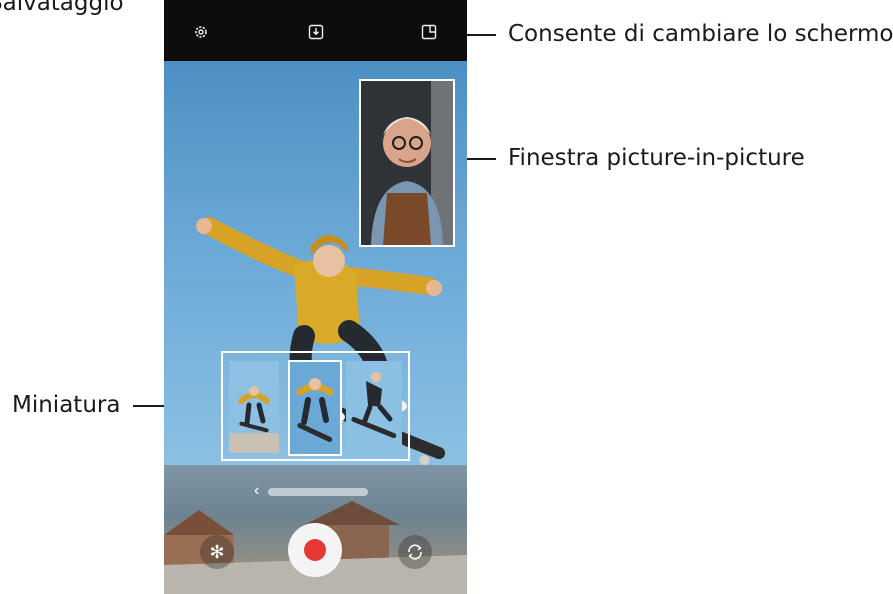 This screenshot has height=594, width=893. I want to click on callout-save-label: Salvataggio, so click(62, 8).